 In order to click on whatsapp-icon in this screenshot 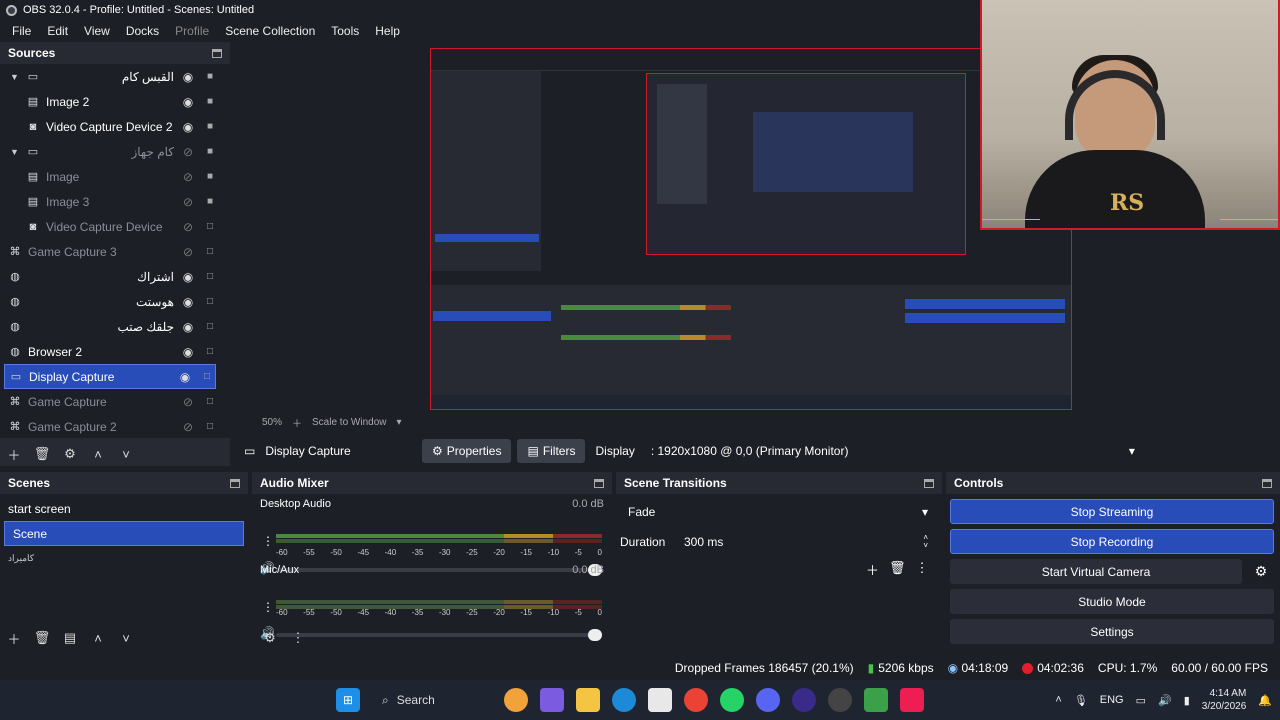, I will do `click(732, 700)`.